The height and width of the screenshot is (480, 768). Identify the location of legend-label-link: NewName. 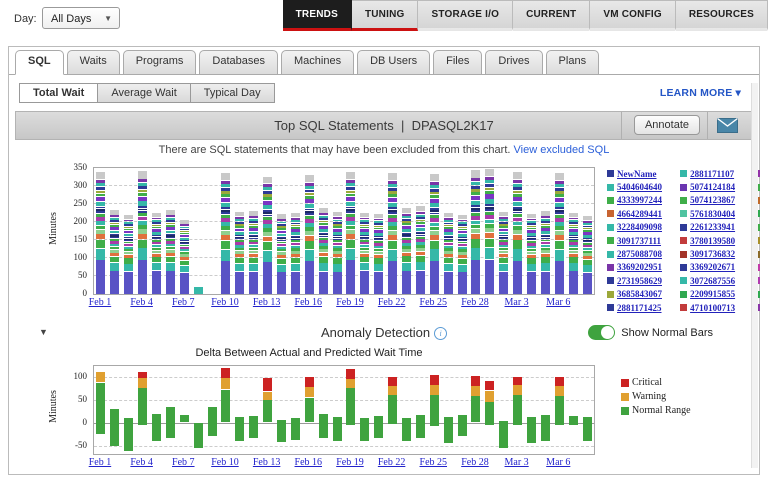
(637, 174).